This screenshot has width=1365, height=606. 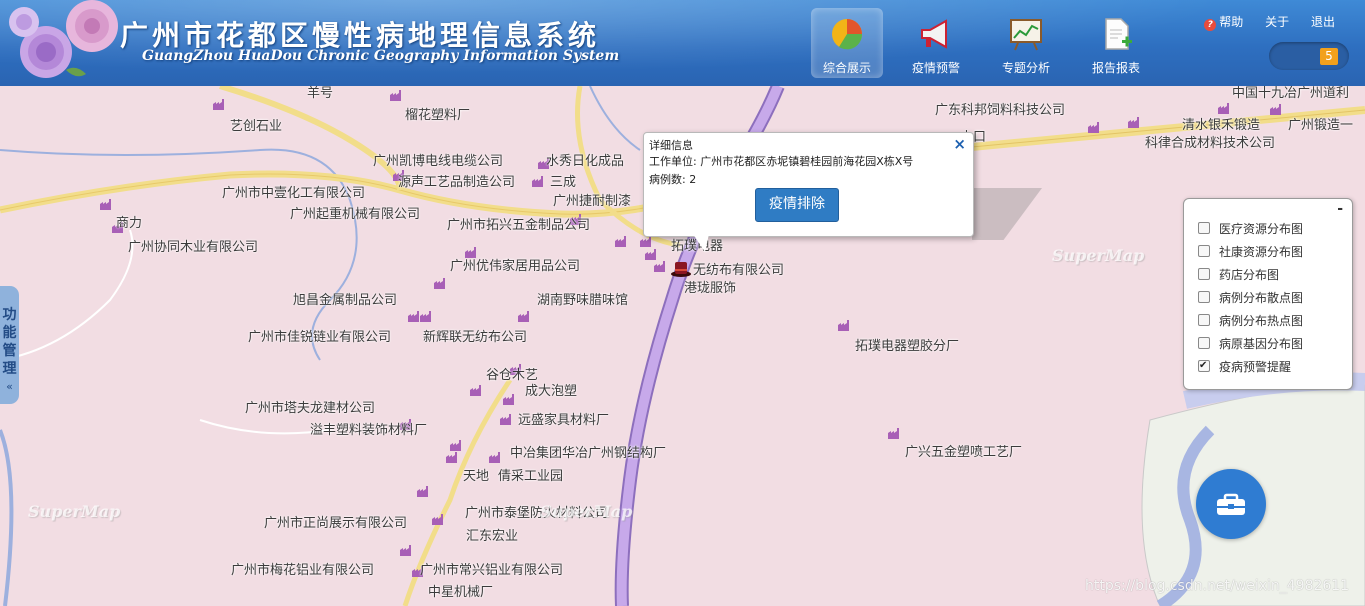 What do you see at coordinates (9, 386) in the screenshot?
I see `double-chevron-left-icon: «` at bounding box center [9, 386].